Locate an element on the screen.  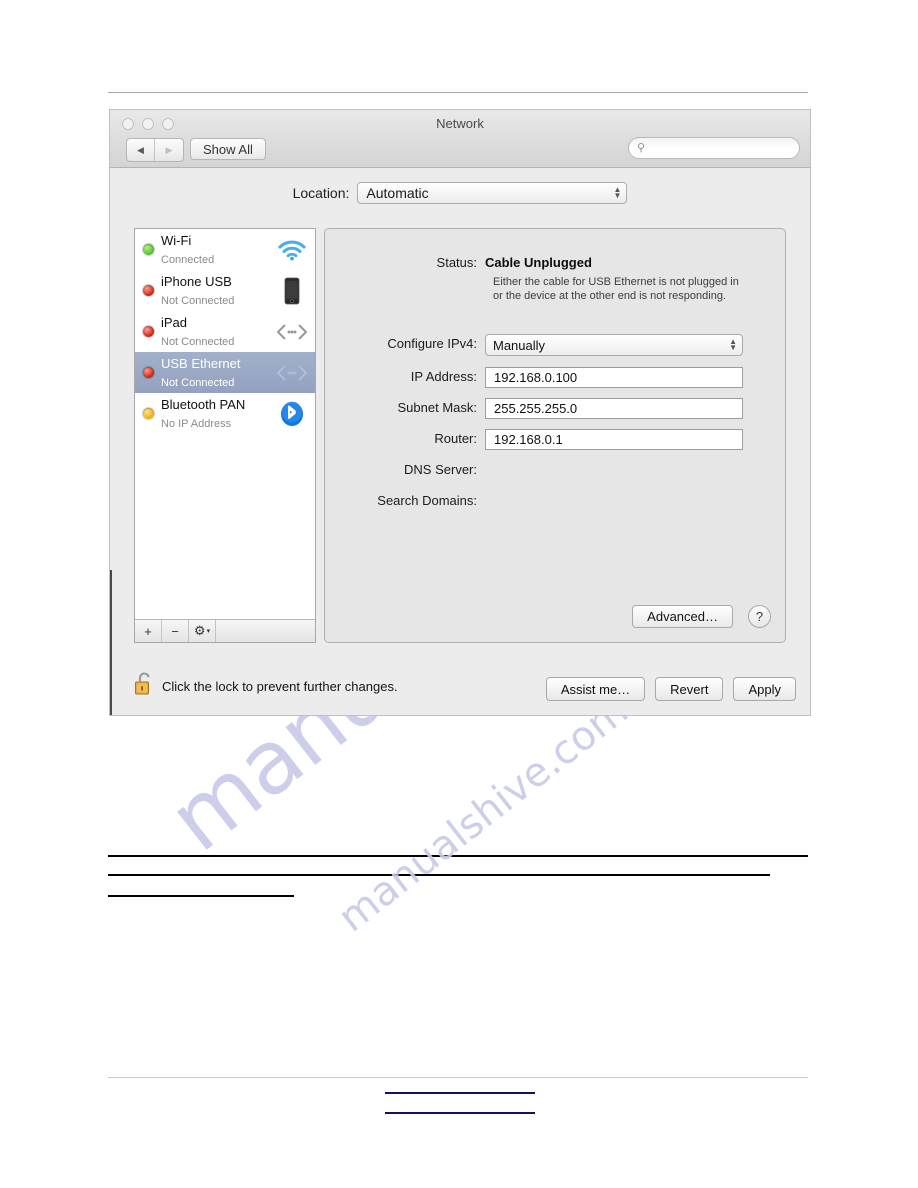
unlocked-padlock-icon is located at coordinates (144, 686).